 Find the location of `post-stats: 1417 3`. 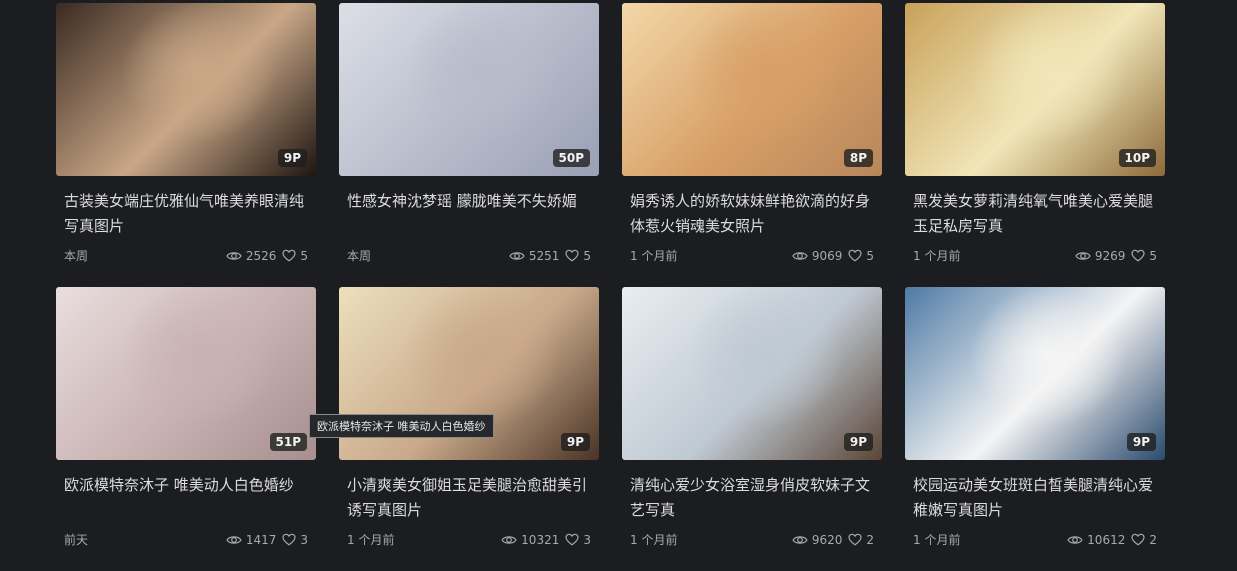

post-stats: 1417 3 is located at coordinates (267, 540).